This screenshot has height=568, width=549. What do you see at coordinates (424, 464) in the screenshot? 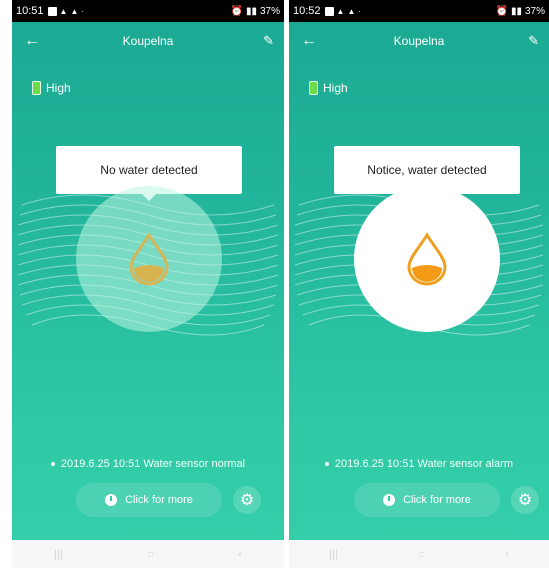
I see `last-event-text: 2019.6.25 10:51 Water sensor alarm` at bounding box center [424, 464].